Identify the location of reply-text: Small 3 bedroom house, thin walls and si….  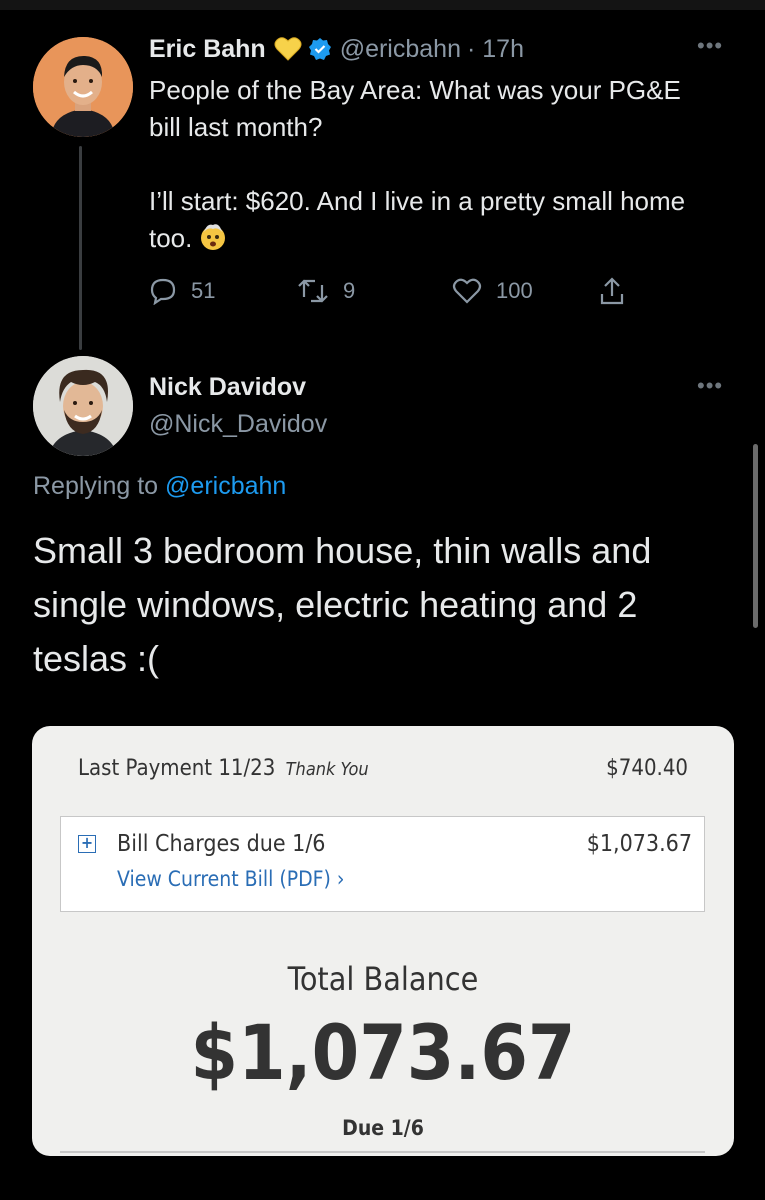
(342, 604).